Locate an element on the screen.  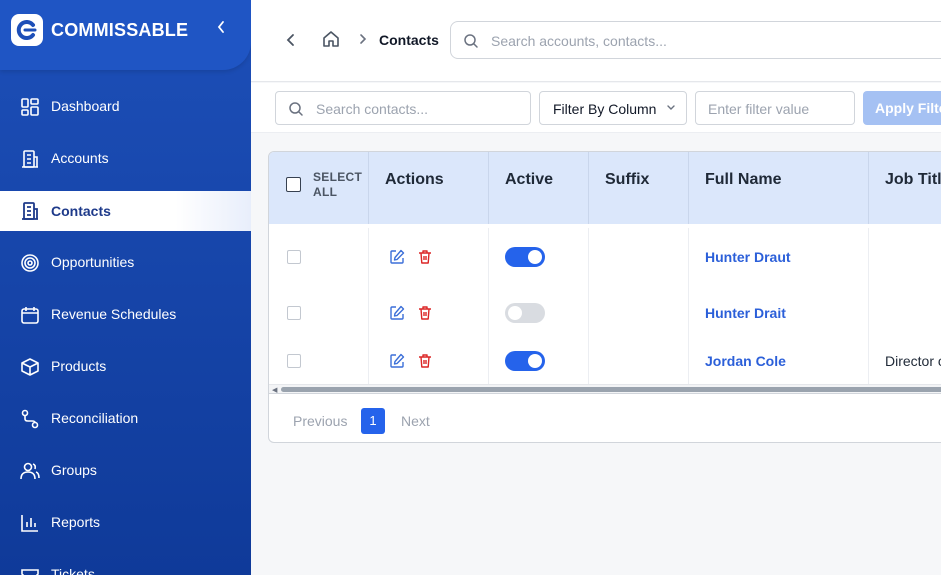
global-search is located at coordinates (695, 40).